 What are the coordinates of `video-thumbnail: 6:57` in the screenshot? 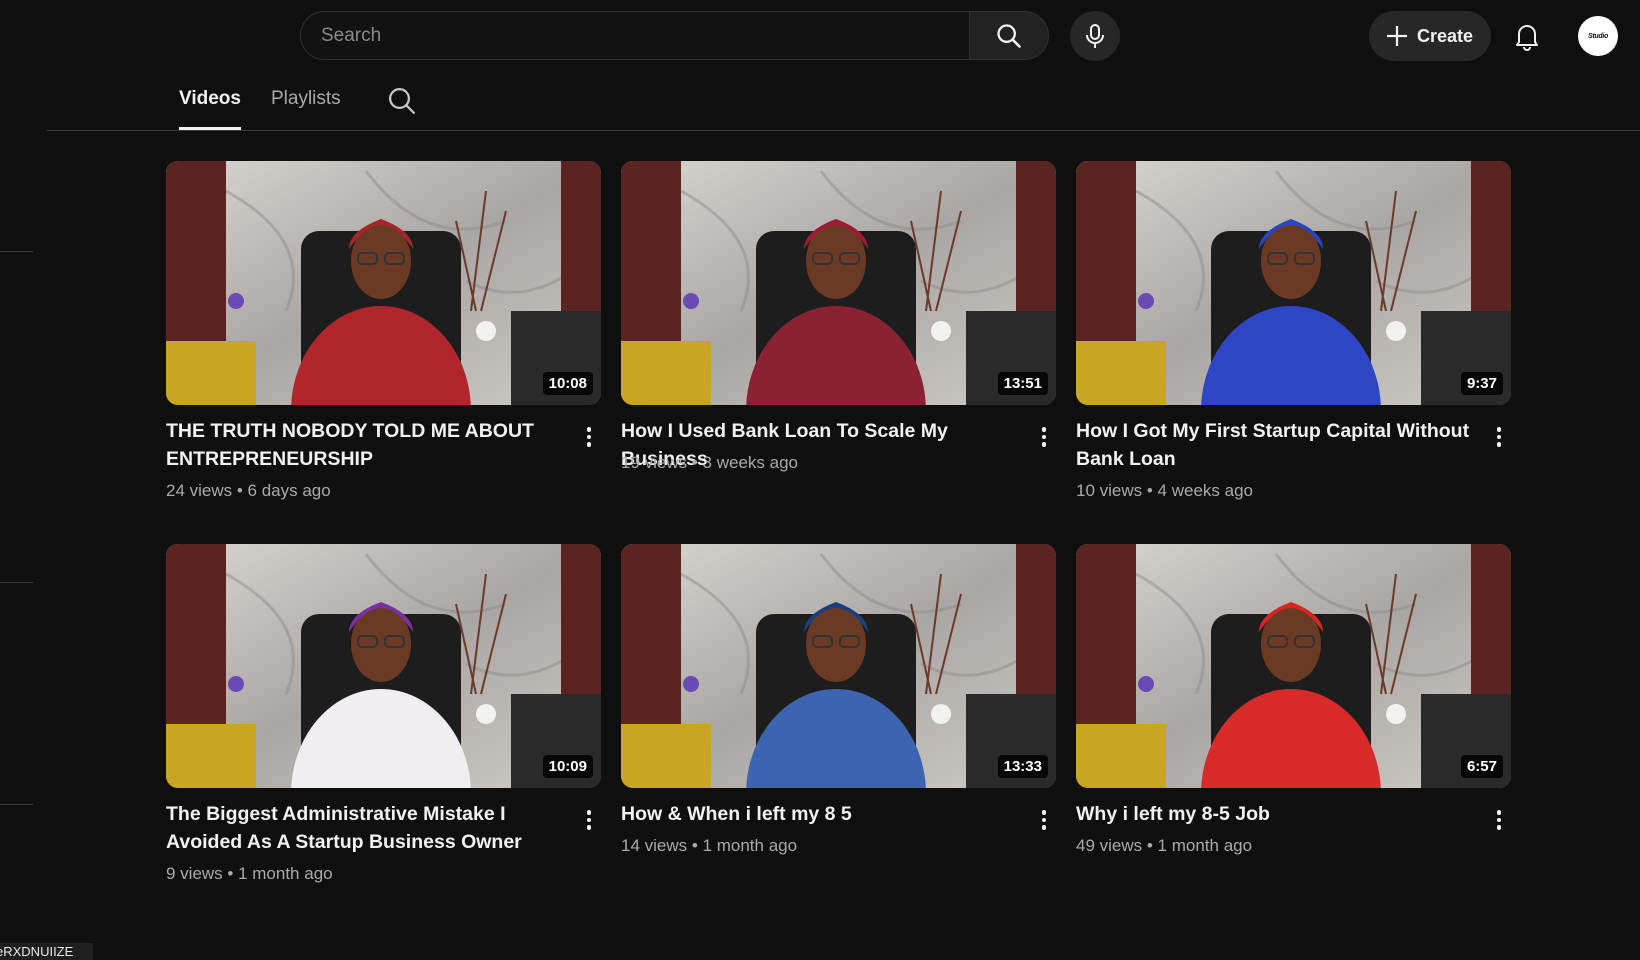 It's located at (1293, 666).